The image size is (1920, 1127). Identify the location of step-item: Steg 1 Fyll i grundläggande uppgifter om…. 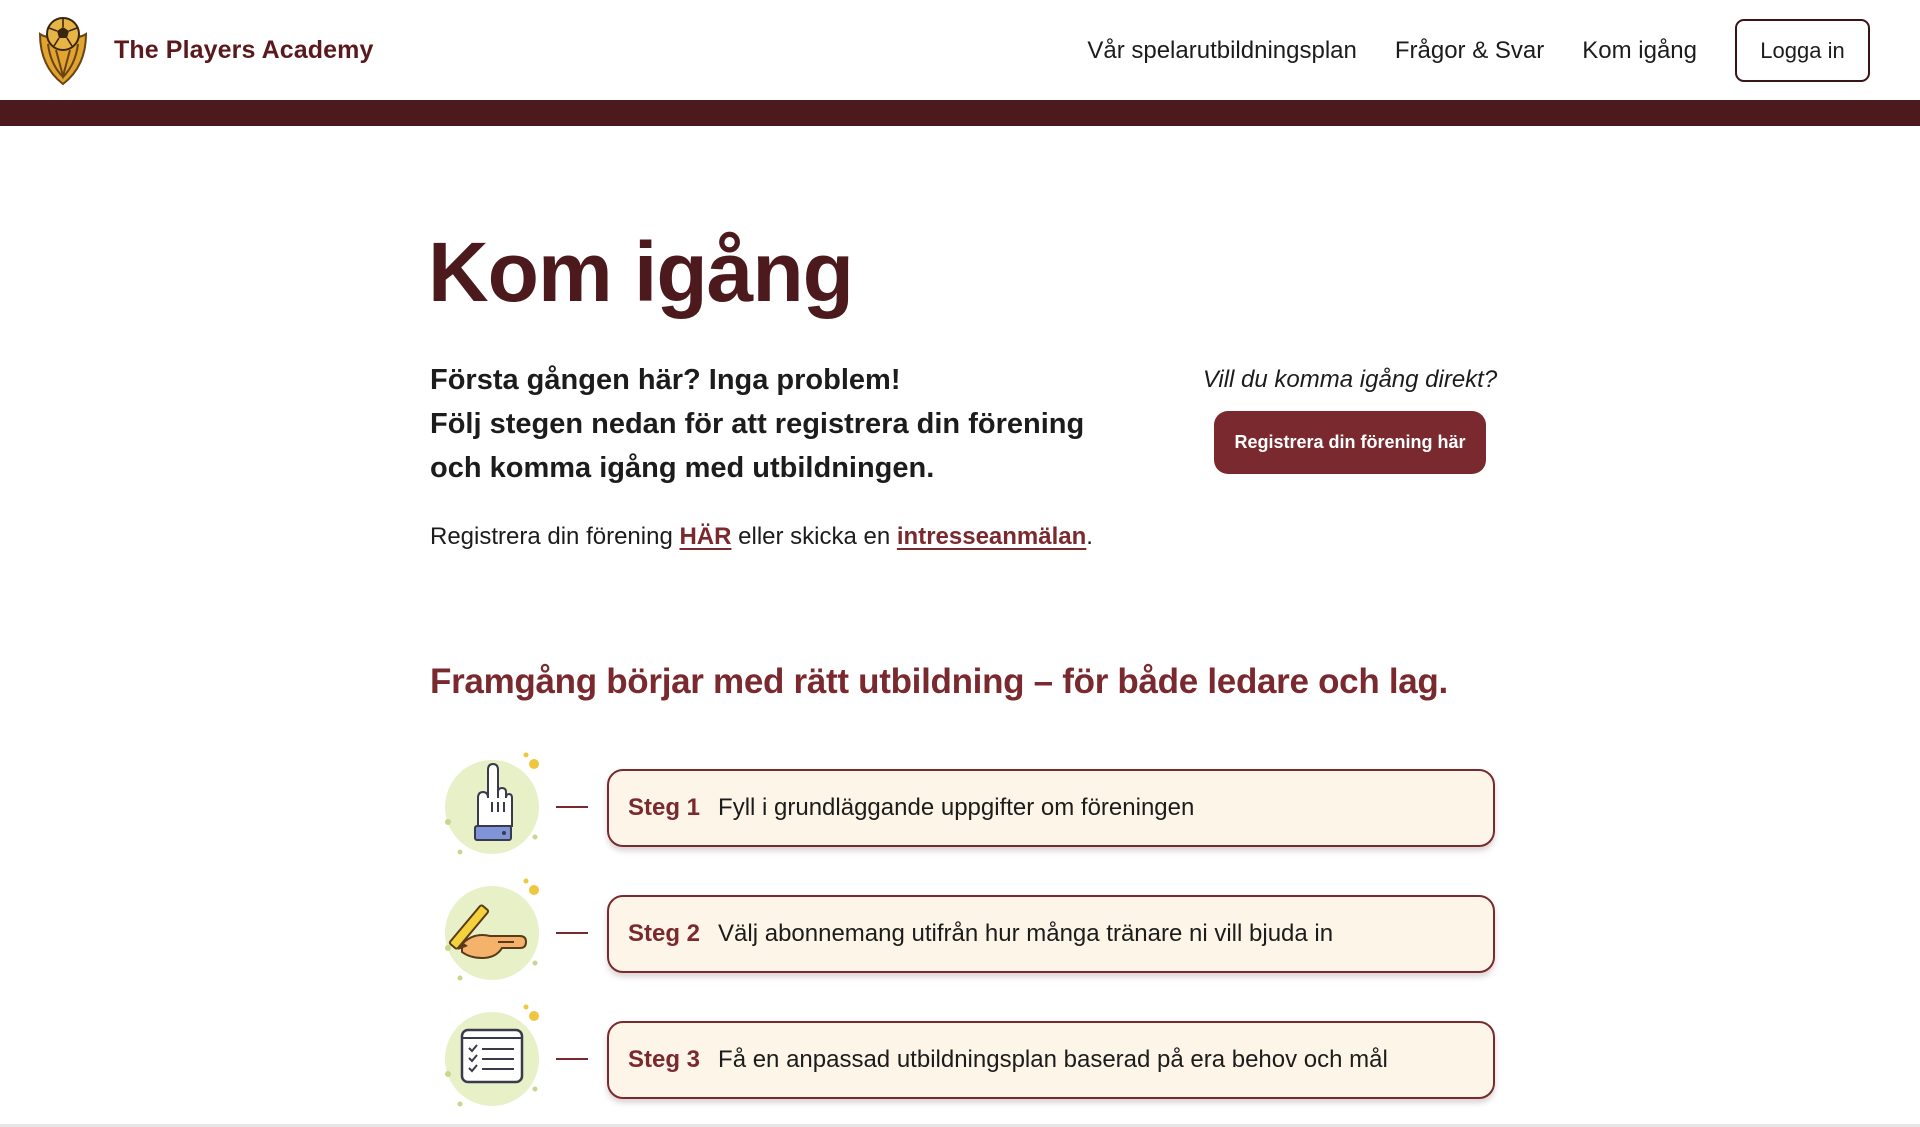
(967, 807).